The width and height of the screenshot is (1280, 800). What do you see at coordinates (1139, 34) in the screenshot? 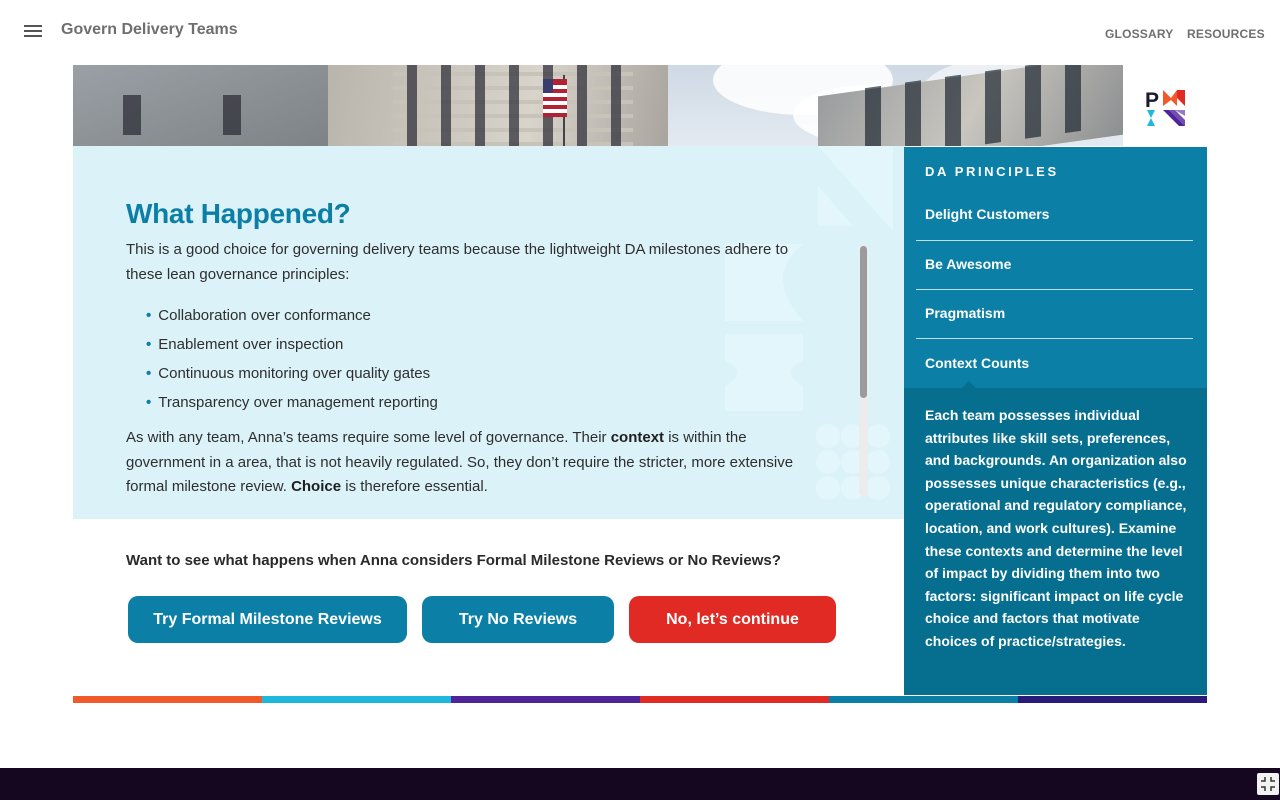
I see `glossary-link: GLOSSARY` at bounding box center [1139, 34].